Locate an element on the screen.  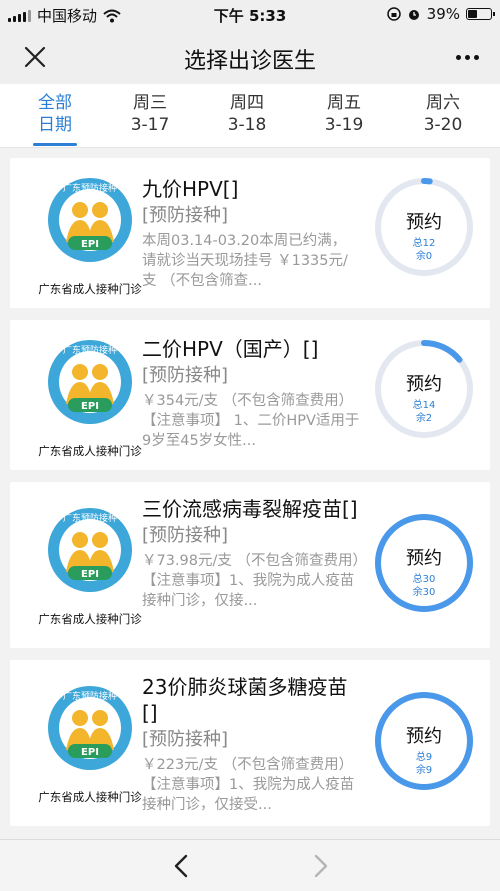
tab-line2: 3-17 is located at coordinates (150, 125).